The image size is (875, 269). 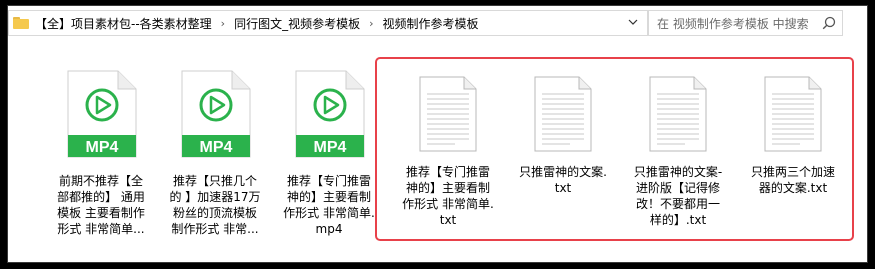 I want to click on file-name-line: 器的文案.txt, so click(x=793, y=188).